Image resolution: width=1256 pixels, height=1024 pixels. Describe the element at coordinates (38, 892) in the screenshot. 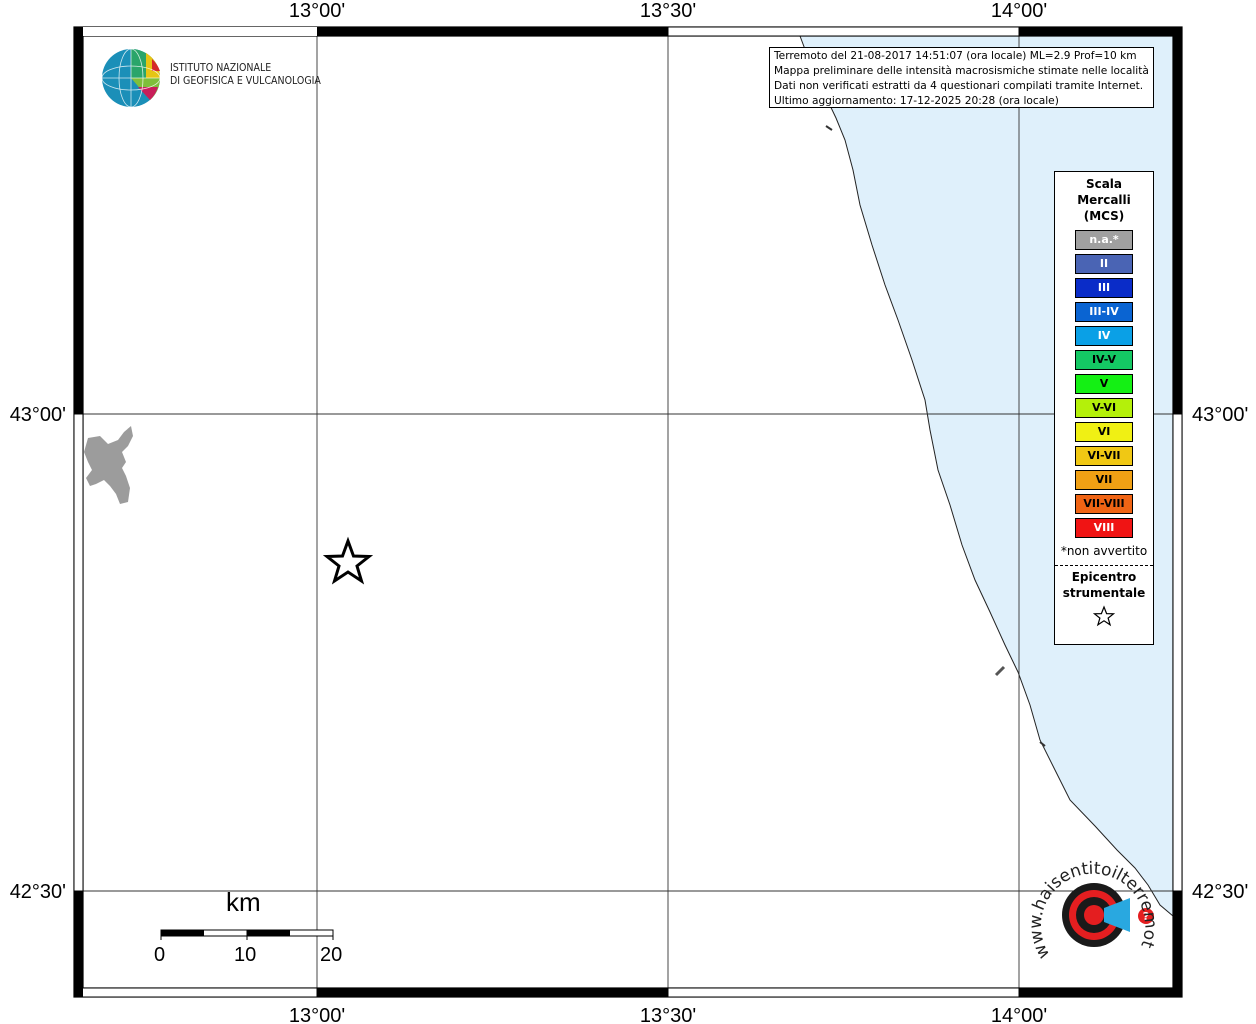

I see `lat-label-left-2: 42°30'` at that location.